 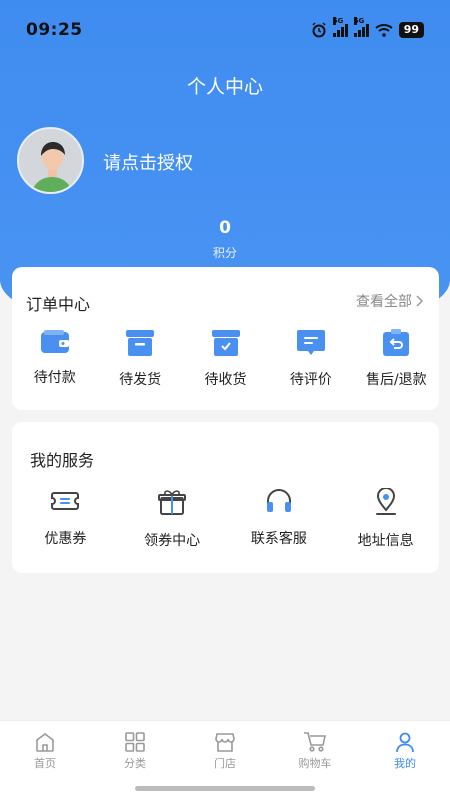 I want to click on service-item-address: 地址信息, so click(x=385, y=519).